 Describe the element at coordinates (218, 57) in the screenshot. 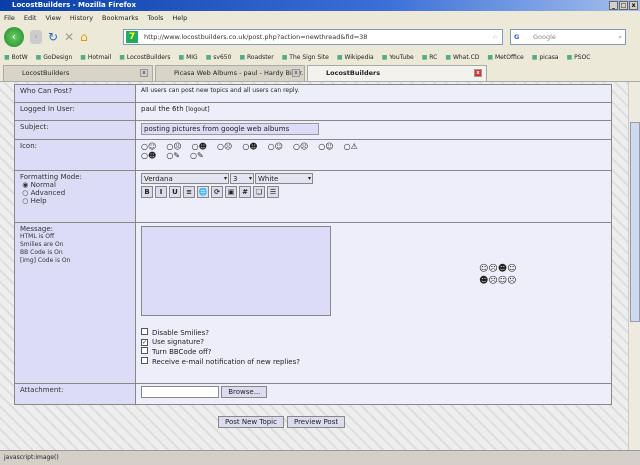

I see `bookmark-item: sv650` at that location.